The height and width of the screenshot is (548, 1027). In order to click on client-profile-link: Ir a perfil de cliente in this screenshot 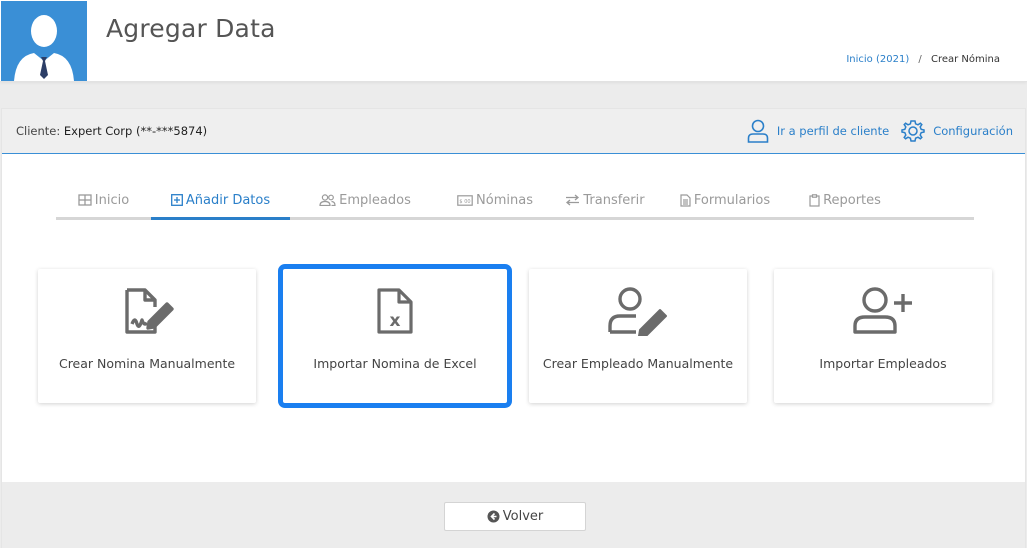, I will do `click(818, 131)`.